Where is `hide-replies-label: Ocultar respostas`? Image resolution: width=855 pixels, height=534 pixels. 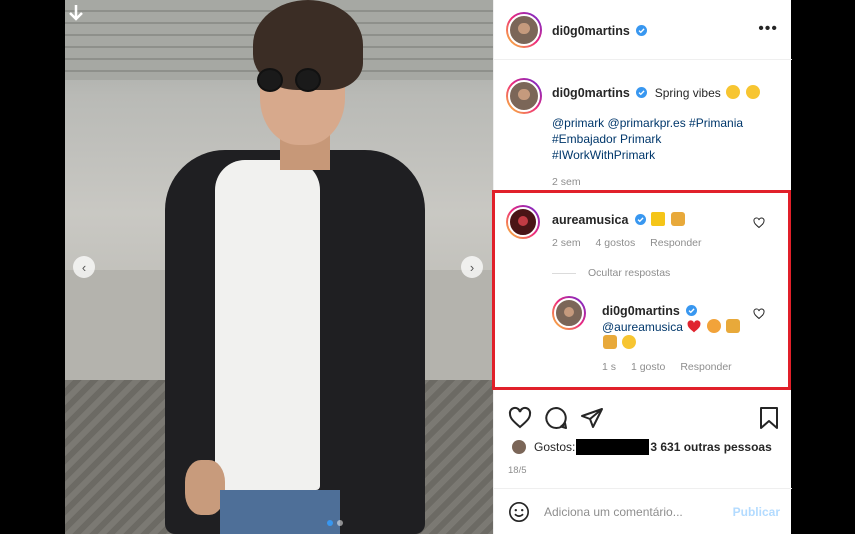
hide-replies-label: Ocultar respostas is located at coordinates (629, 273).